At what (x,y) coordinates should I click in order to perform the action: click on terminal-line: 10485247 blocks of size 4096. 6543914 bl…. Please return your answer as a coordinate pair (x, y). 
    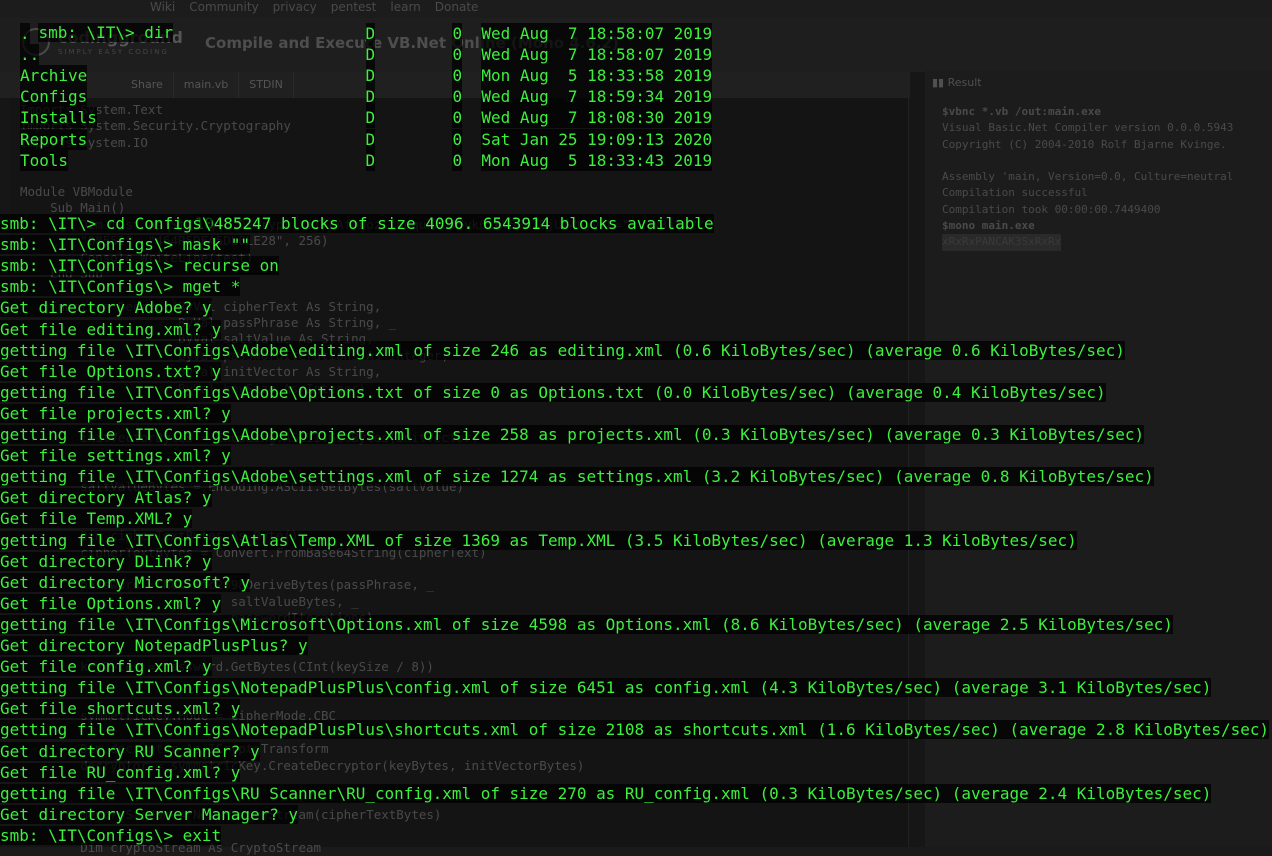
    Looking at the image, I should click on (435, 212).